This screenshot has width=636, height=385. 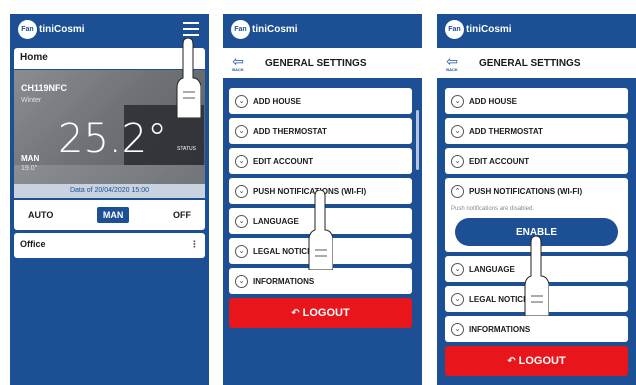 I want to click on thermostat-mode: MAN, so click(x=30, y=158).